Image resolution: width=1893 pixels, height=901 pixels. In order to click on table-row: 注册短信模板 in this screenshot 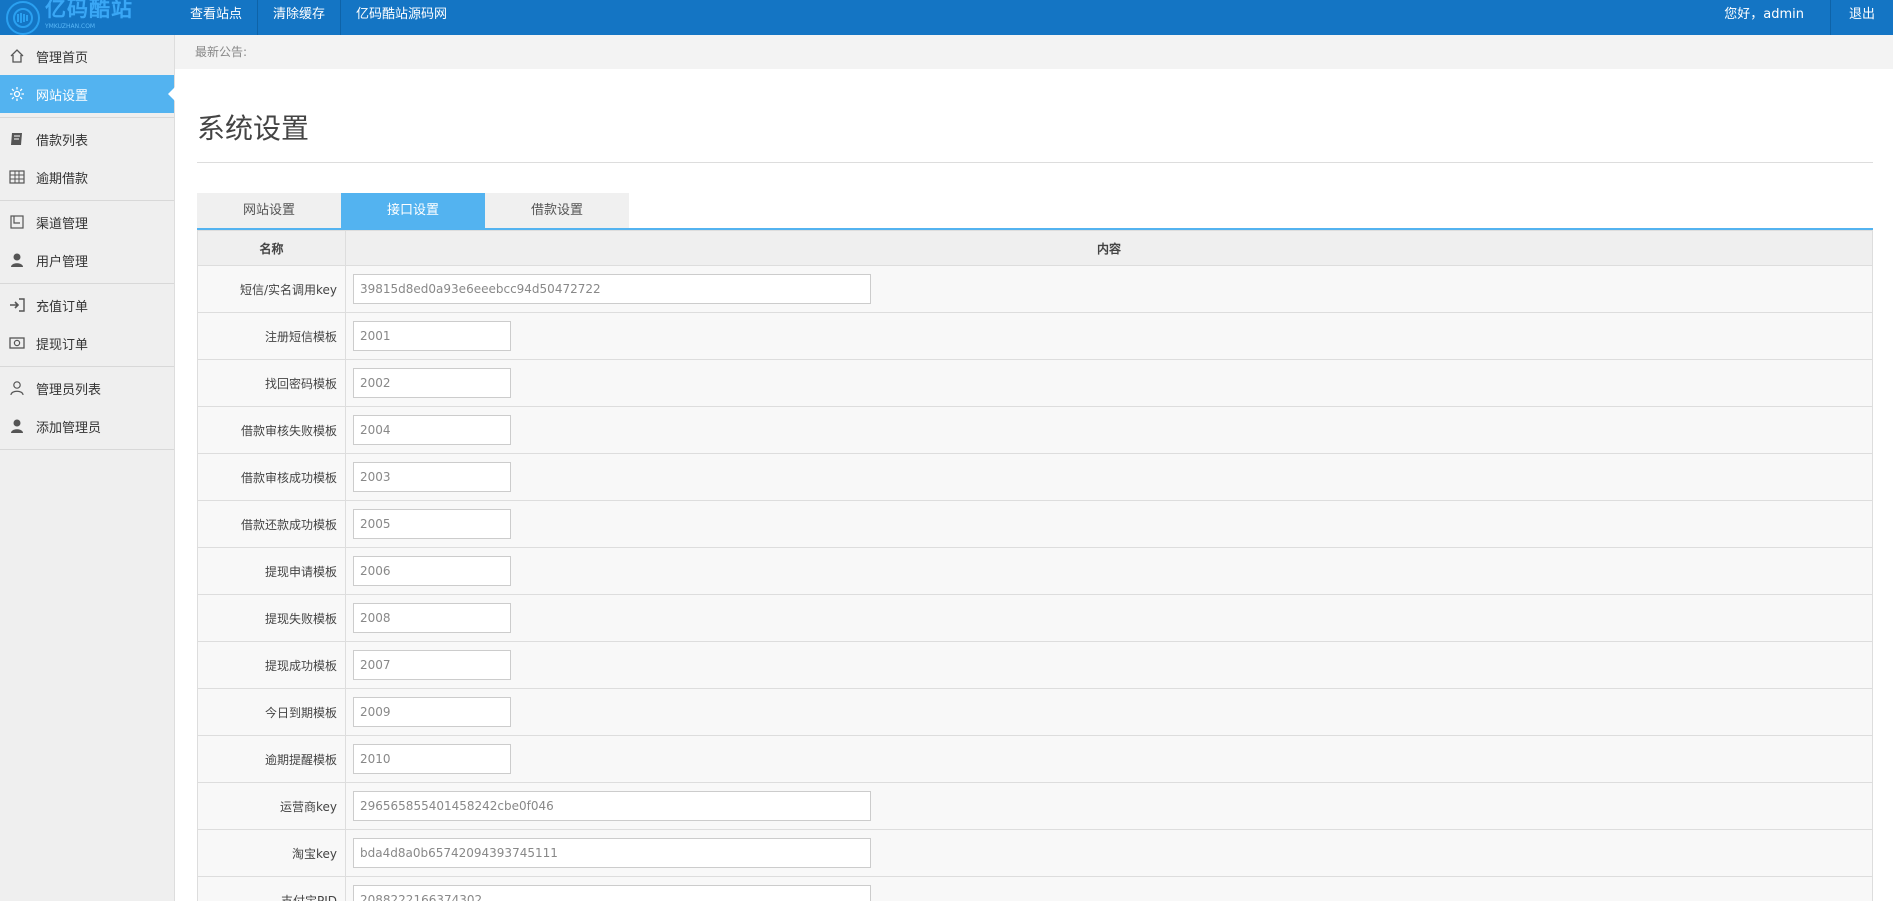, I will do `click(1035, 336)`.